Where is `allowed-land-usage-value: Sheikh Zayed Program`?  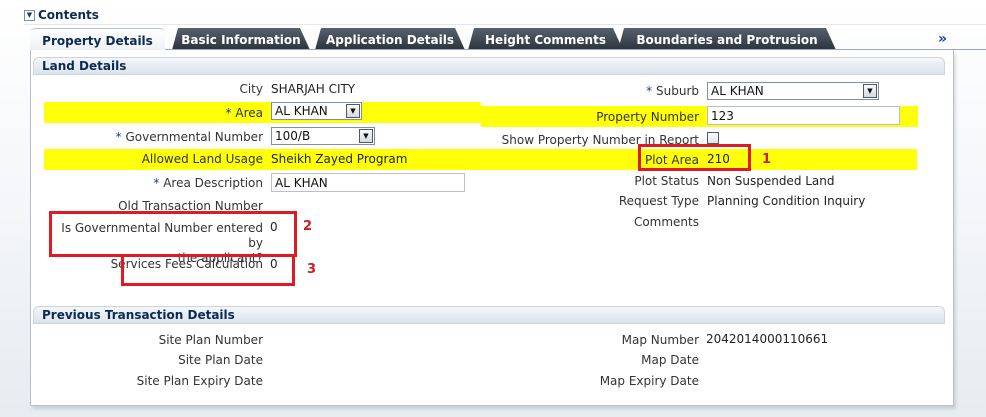 allowed-land-usage-value: Sheikh Zayed Program is located at coordinates (339, 159).